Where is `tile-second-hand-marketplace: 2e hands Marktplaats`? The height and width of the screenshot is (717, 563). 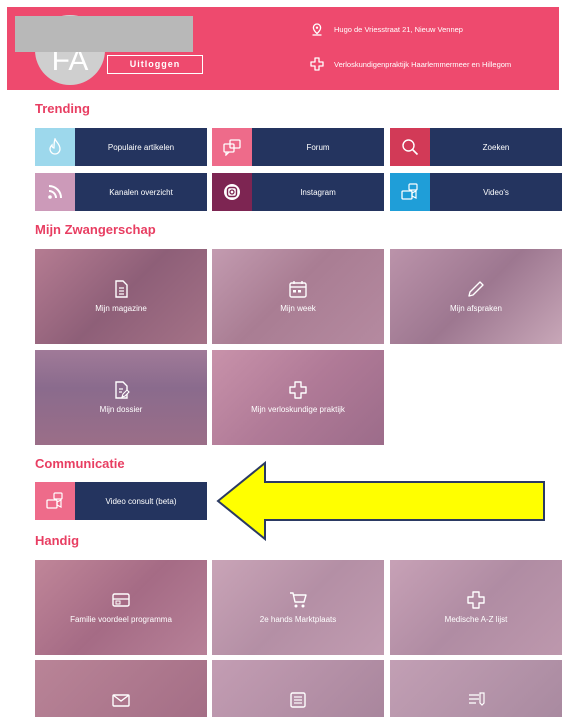 tile-second-hand-marketplace: 2e hands Marktplaats is located at coordinates (298, 607).